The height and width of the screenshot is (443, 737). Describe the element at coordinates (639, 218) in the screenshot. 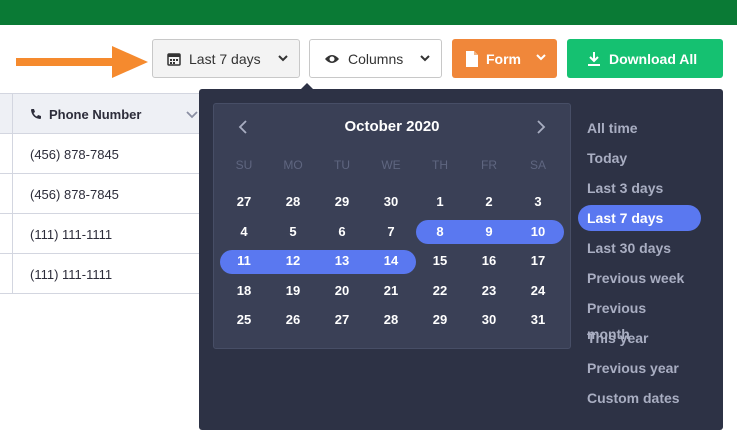

I see `range-option: Last 7 days` at that location.